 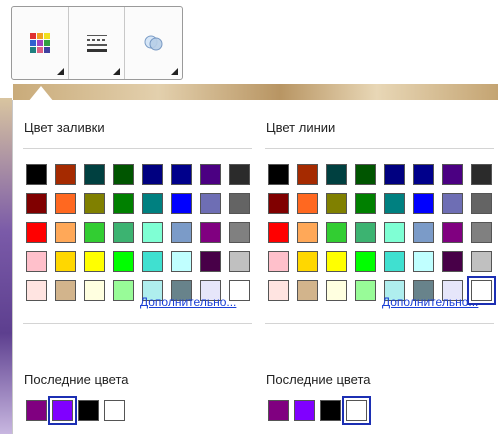 I want to click on line-recent-colors, so click(x=320, y=410).